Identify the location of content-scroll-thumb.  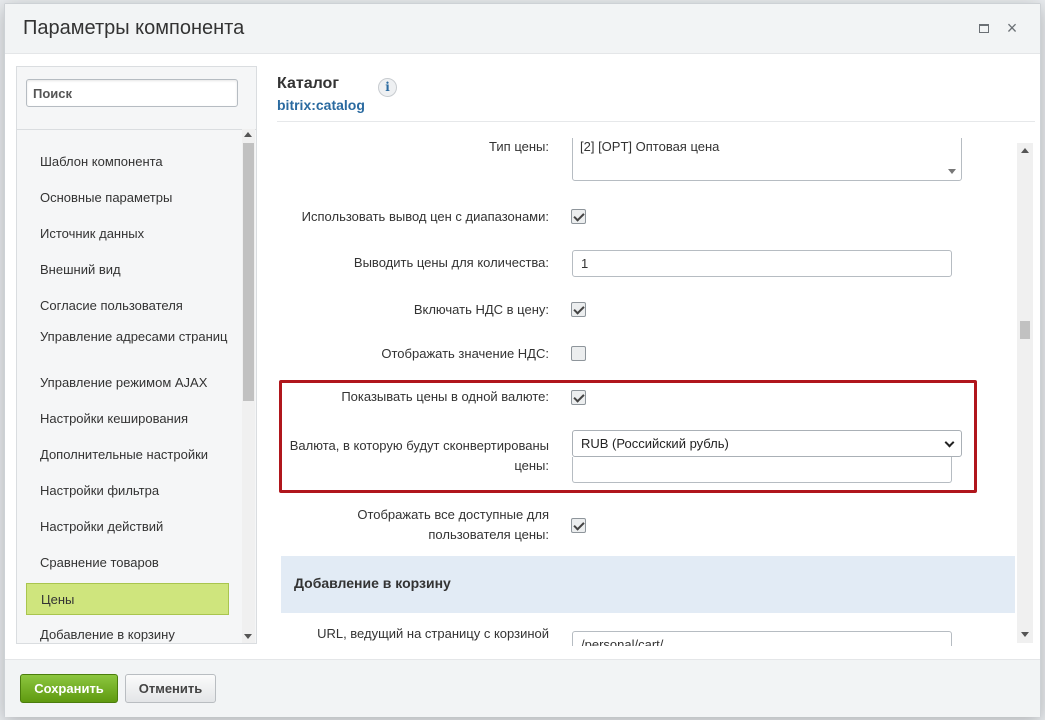
(1025, 330).